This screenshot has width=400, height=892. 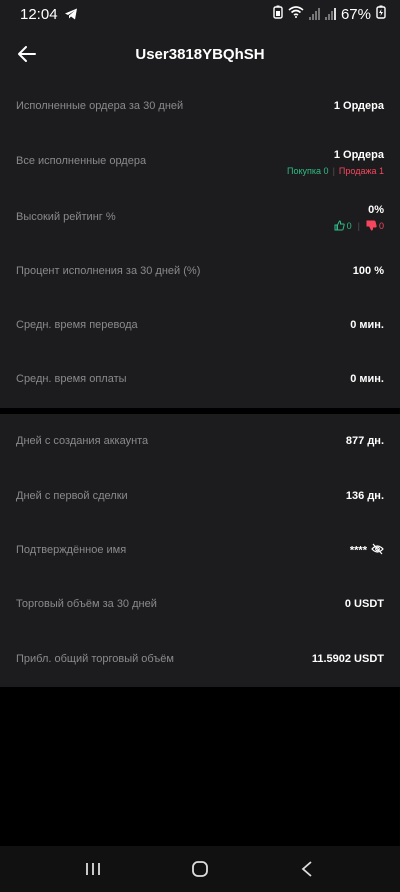 I want to click on battery-percent: 67%, so click(x=355, y=14).